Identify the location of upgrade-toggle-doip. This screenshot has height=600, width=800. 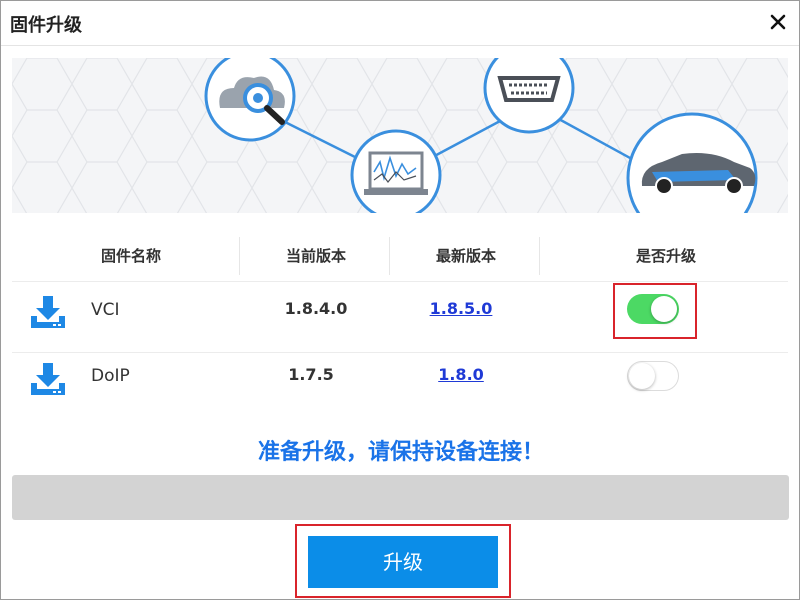
(653, 376).